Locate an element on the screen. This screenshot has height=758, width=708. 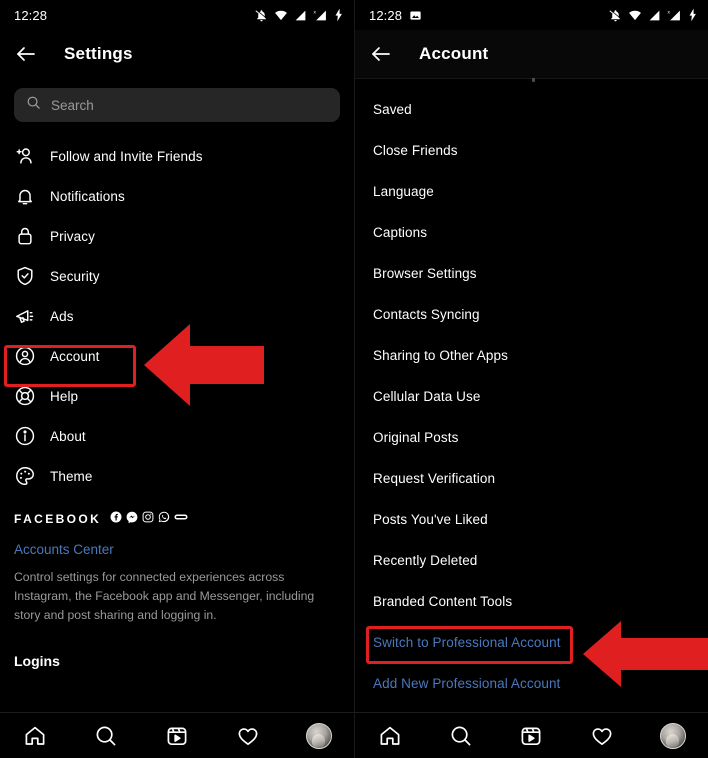
account-circle-icon is located at coordinates (25, 356).